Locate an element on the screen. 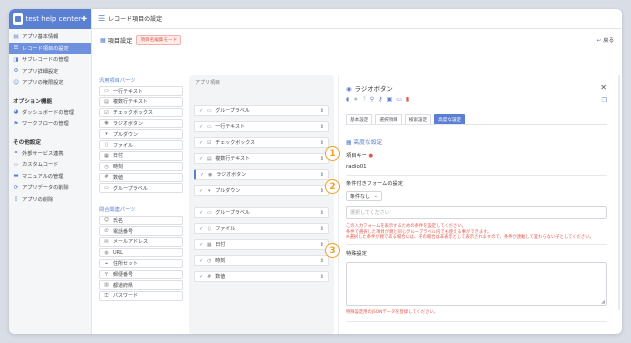 The width and height of the screenshot is (631, 343). palette-part: # 数値 is located at coordinates (141, 177).